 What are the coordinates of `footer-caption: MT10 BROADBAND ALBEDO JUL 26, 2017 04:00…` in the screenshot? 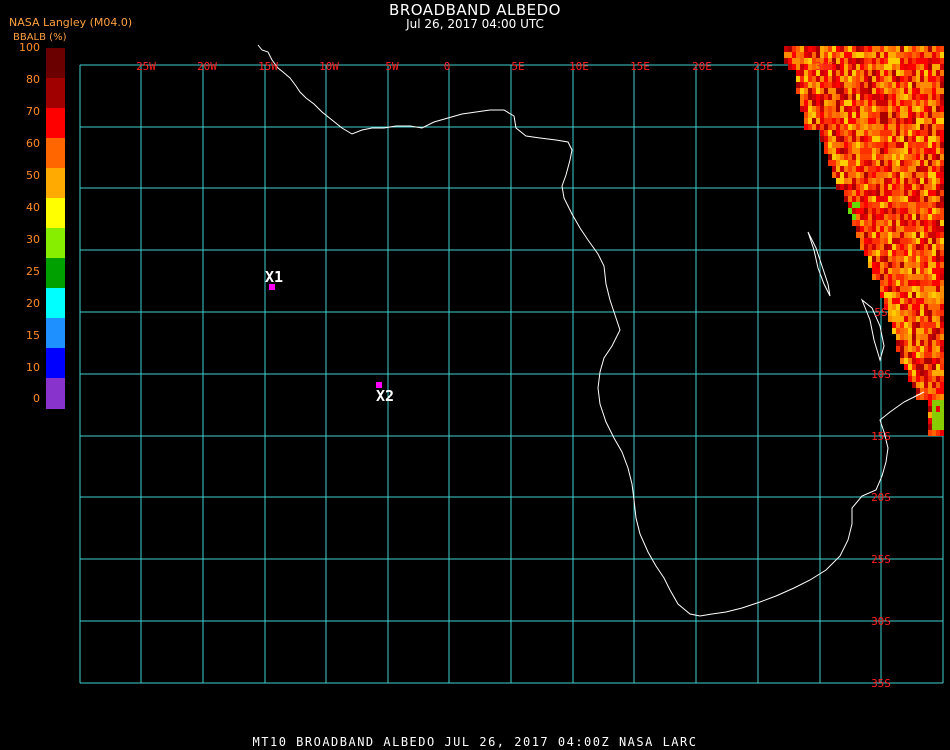 It's located at (475, 742).